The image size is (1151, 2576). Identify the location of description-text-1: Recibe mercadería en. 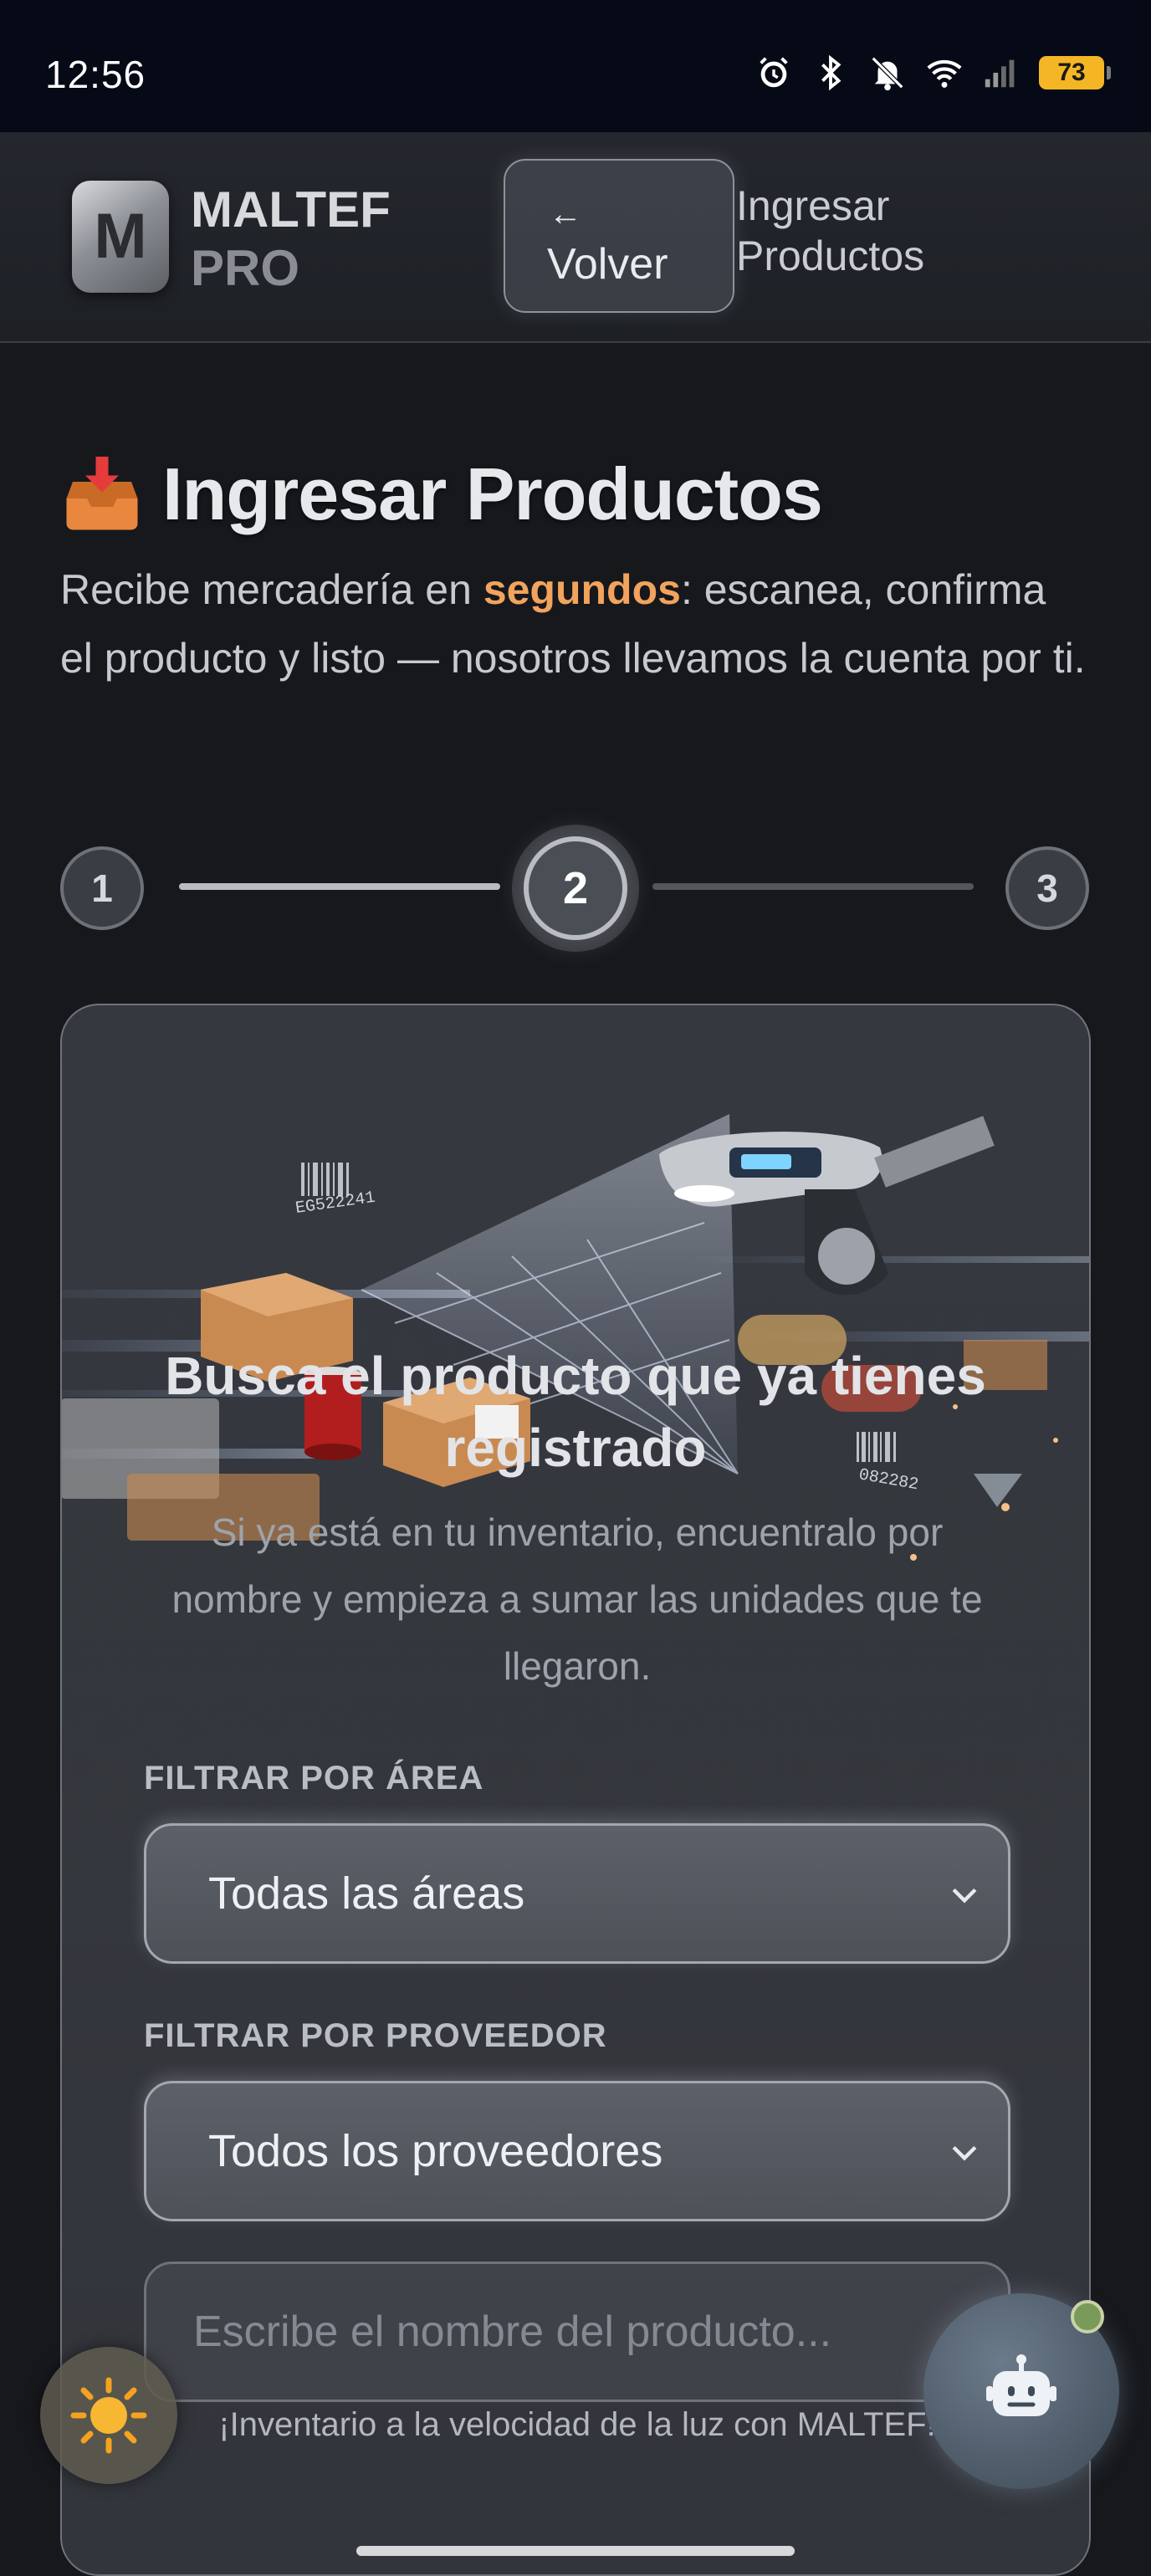
(271, 589).